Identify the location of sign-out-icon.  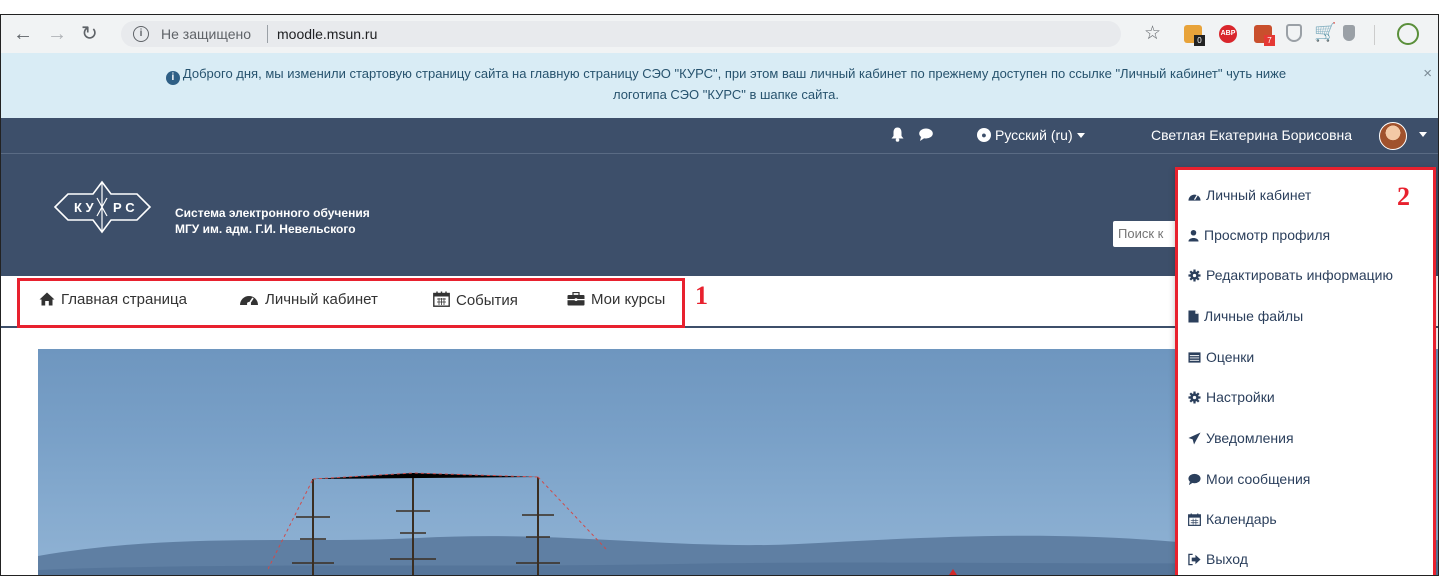
(1194, 559).